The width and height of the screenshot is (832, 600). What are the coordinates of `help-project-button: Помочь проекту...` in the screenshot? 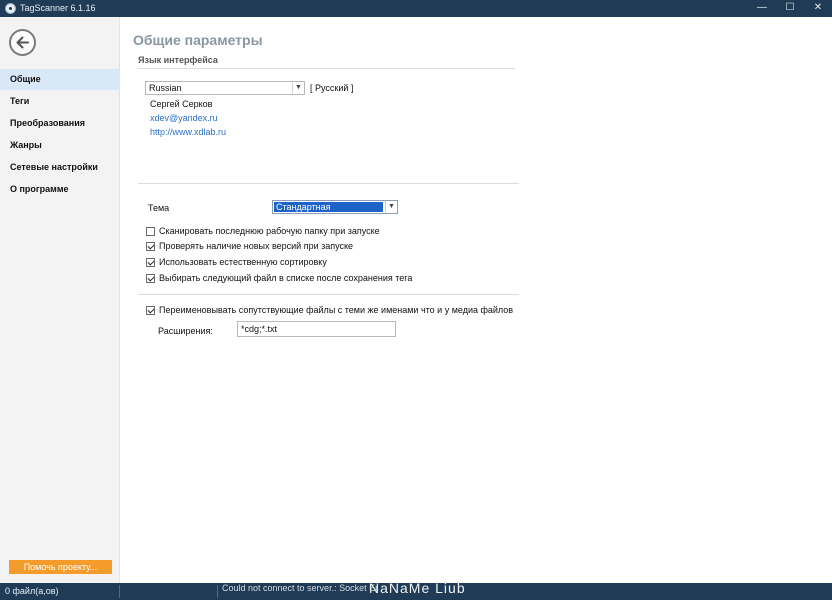 It's located at (60, 567).